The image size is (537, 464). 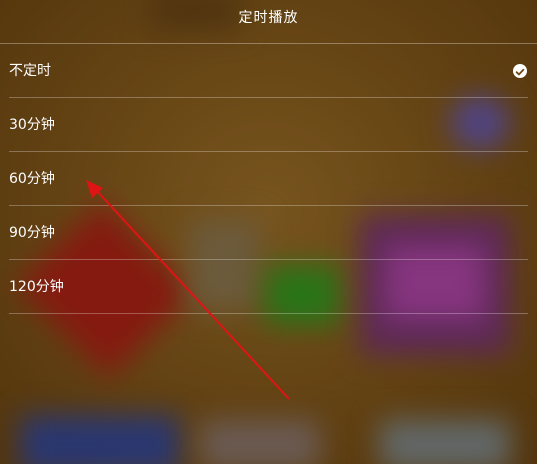 I want to click on option-label: 120分钟, so click(x=36, y=287).